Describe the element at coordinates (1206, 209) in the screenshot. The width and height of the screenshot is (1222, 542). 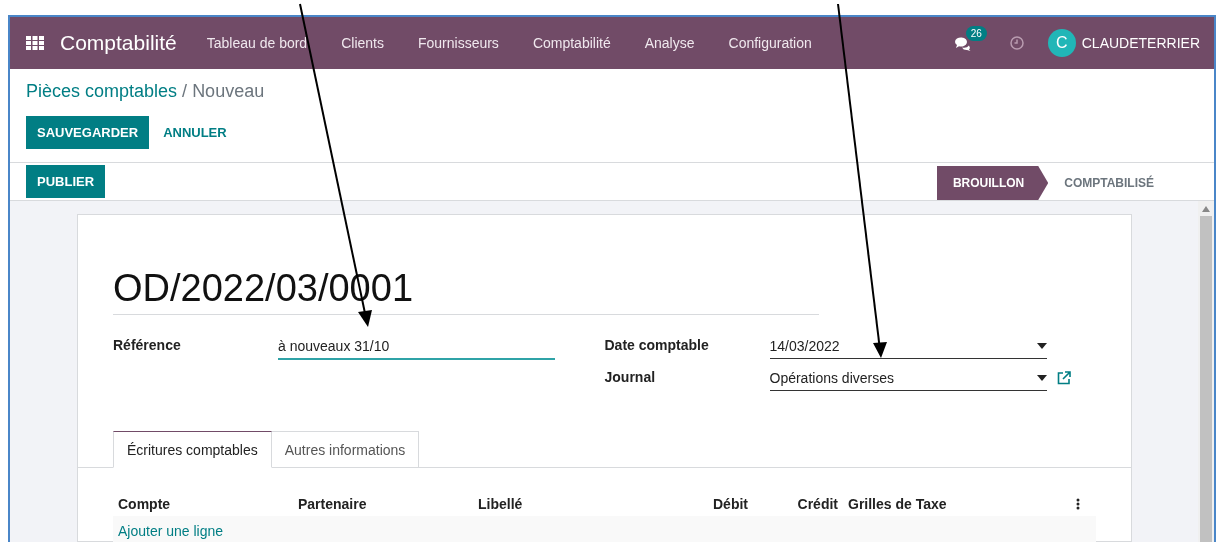
I see `scroll-up-icon` at that location.